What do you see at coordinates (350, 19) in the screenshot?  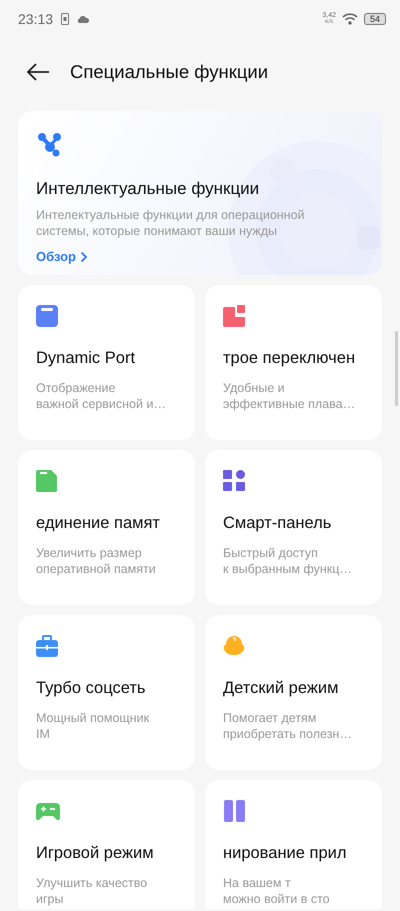 I see `wifi-icon` at bounding box center [350, 19].